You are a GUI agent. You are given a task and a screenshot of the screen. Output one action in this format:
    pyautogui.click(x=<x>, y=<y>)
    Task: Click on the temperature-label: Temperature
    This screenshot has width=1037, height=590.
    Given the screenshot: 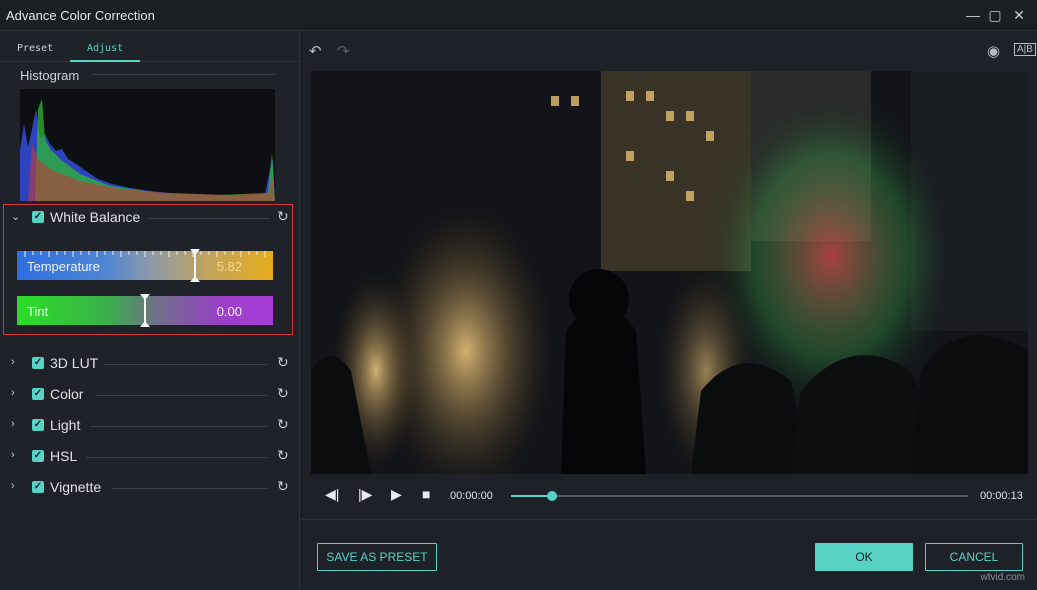 What is the action you would take?
    pyautogui.click(x=63, y=266)
    